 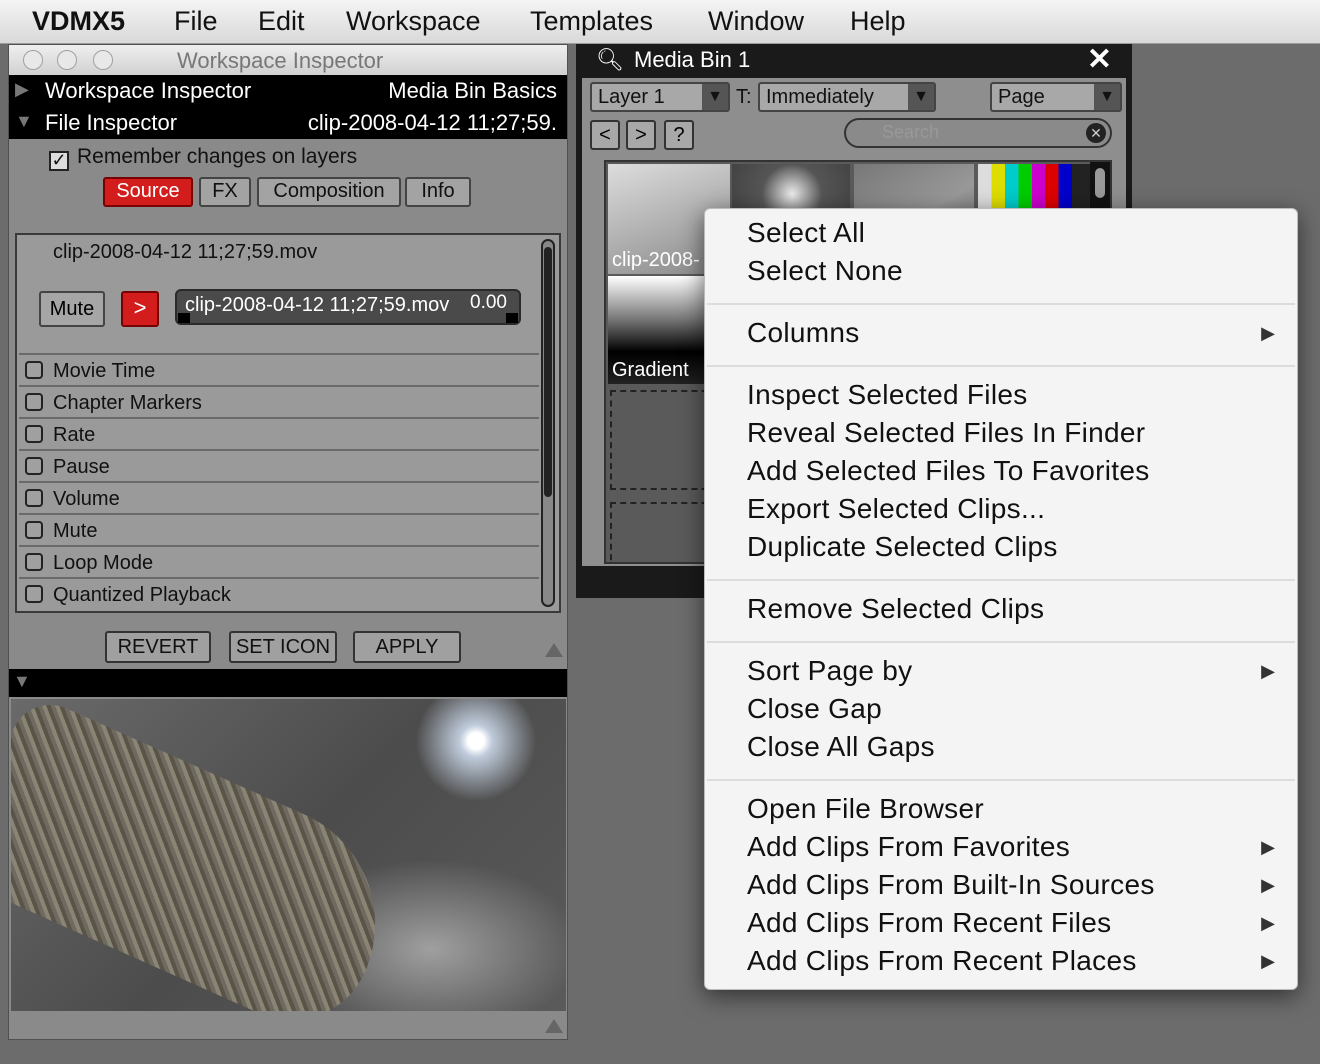 What do you see at coordinates (806, 233) in the screenshot?
I see `menu-item-select-all: Select All` at bounding box center [806, 233].